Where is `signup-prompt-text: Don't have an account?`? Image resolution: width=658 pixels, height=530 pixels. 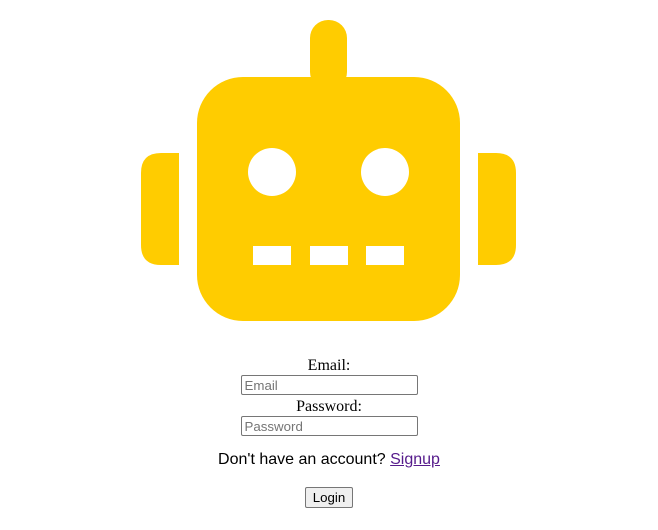
signup-prompt-text: Don't have an account? is located at coordinates (302, 459).